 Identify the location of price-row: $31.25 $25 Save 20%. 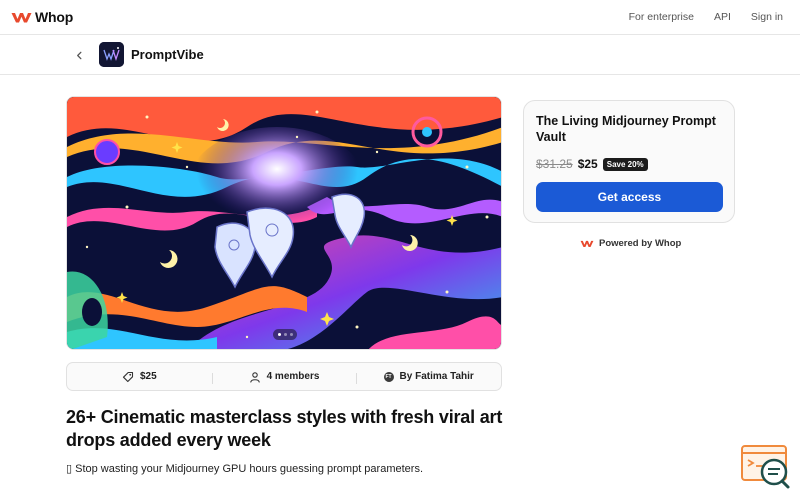
(592, 164).